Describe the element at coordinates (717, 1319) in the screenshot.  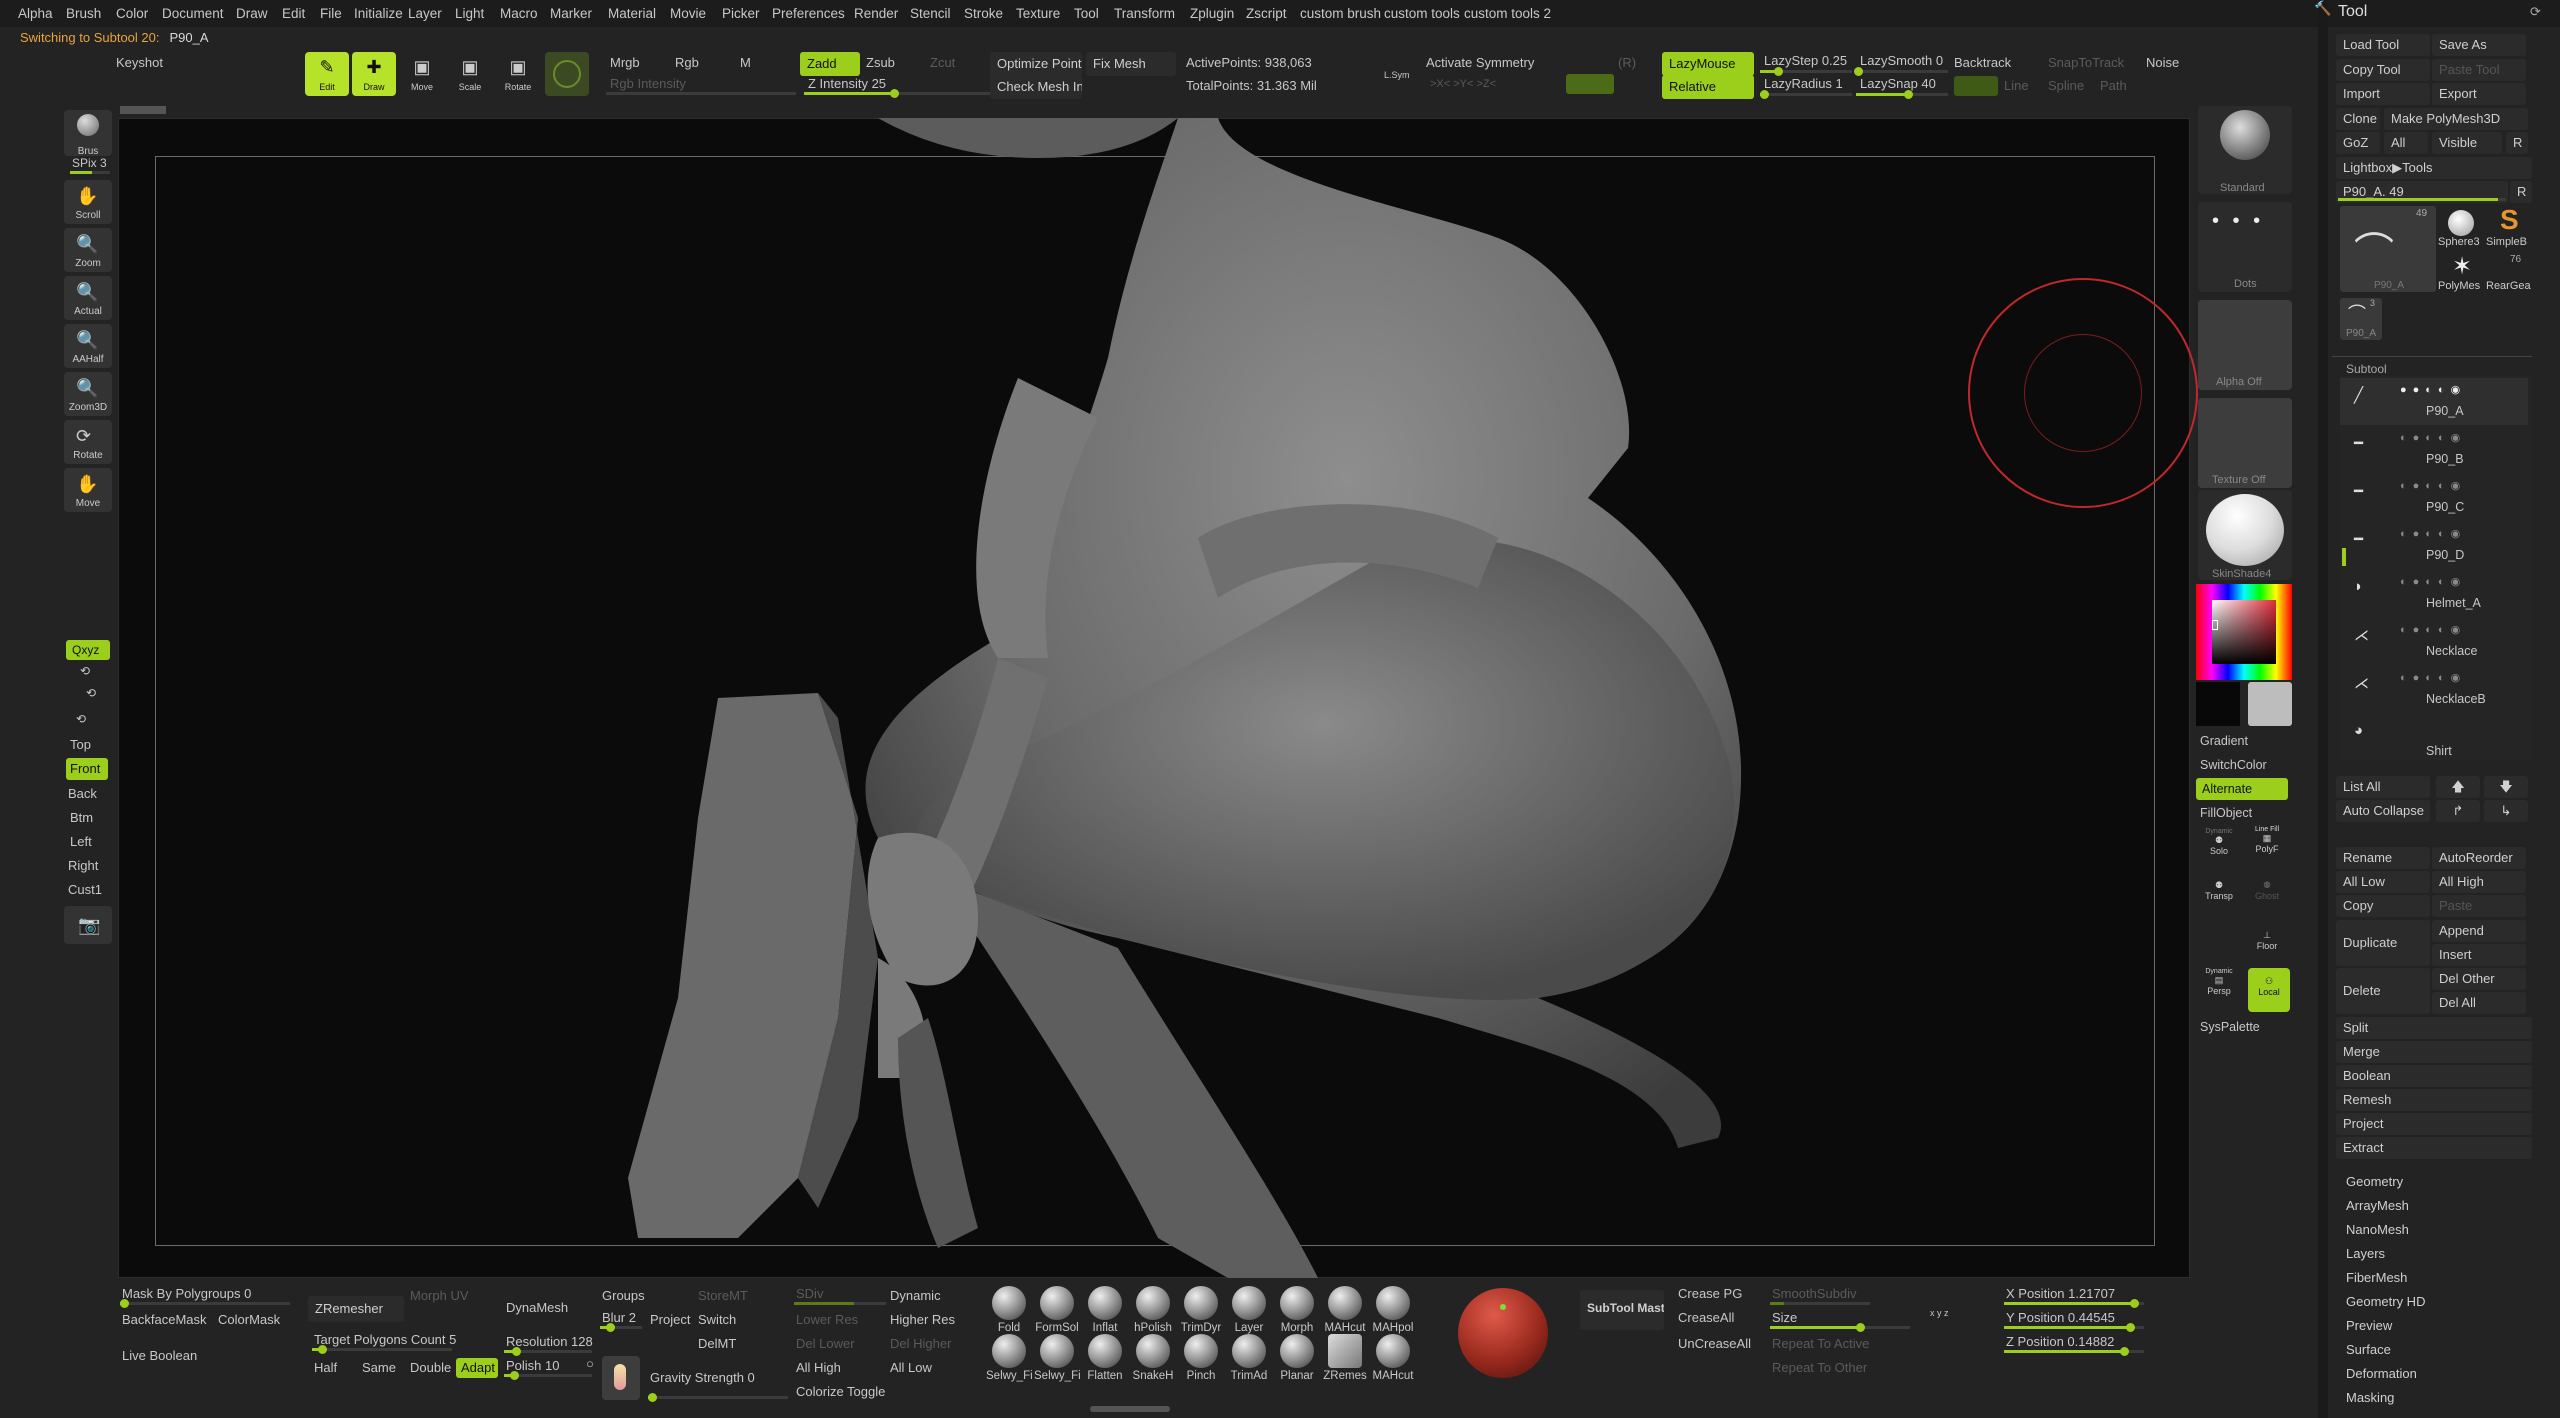
I see `switch-button: Switch` at that location.